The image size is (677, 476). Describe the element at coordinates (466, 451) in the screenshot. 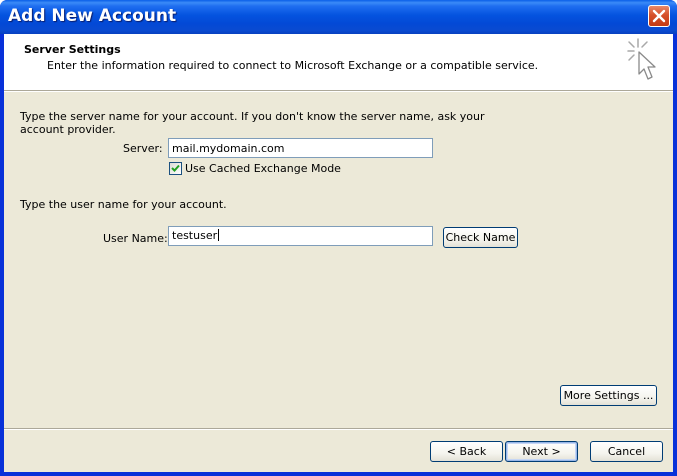

I see `back-button: < Back` at that location.